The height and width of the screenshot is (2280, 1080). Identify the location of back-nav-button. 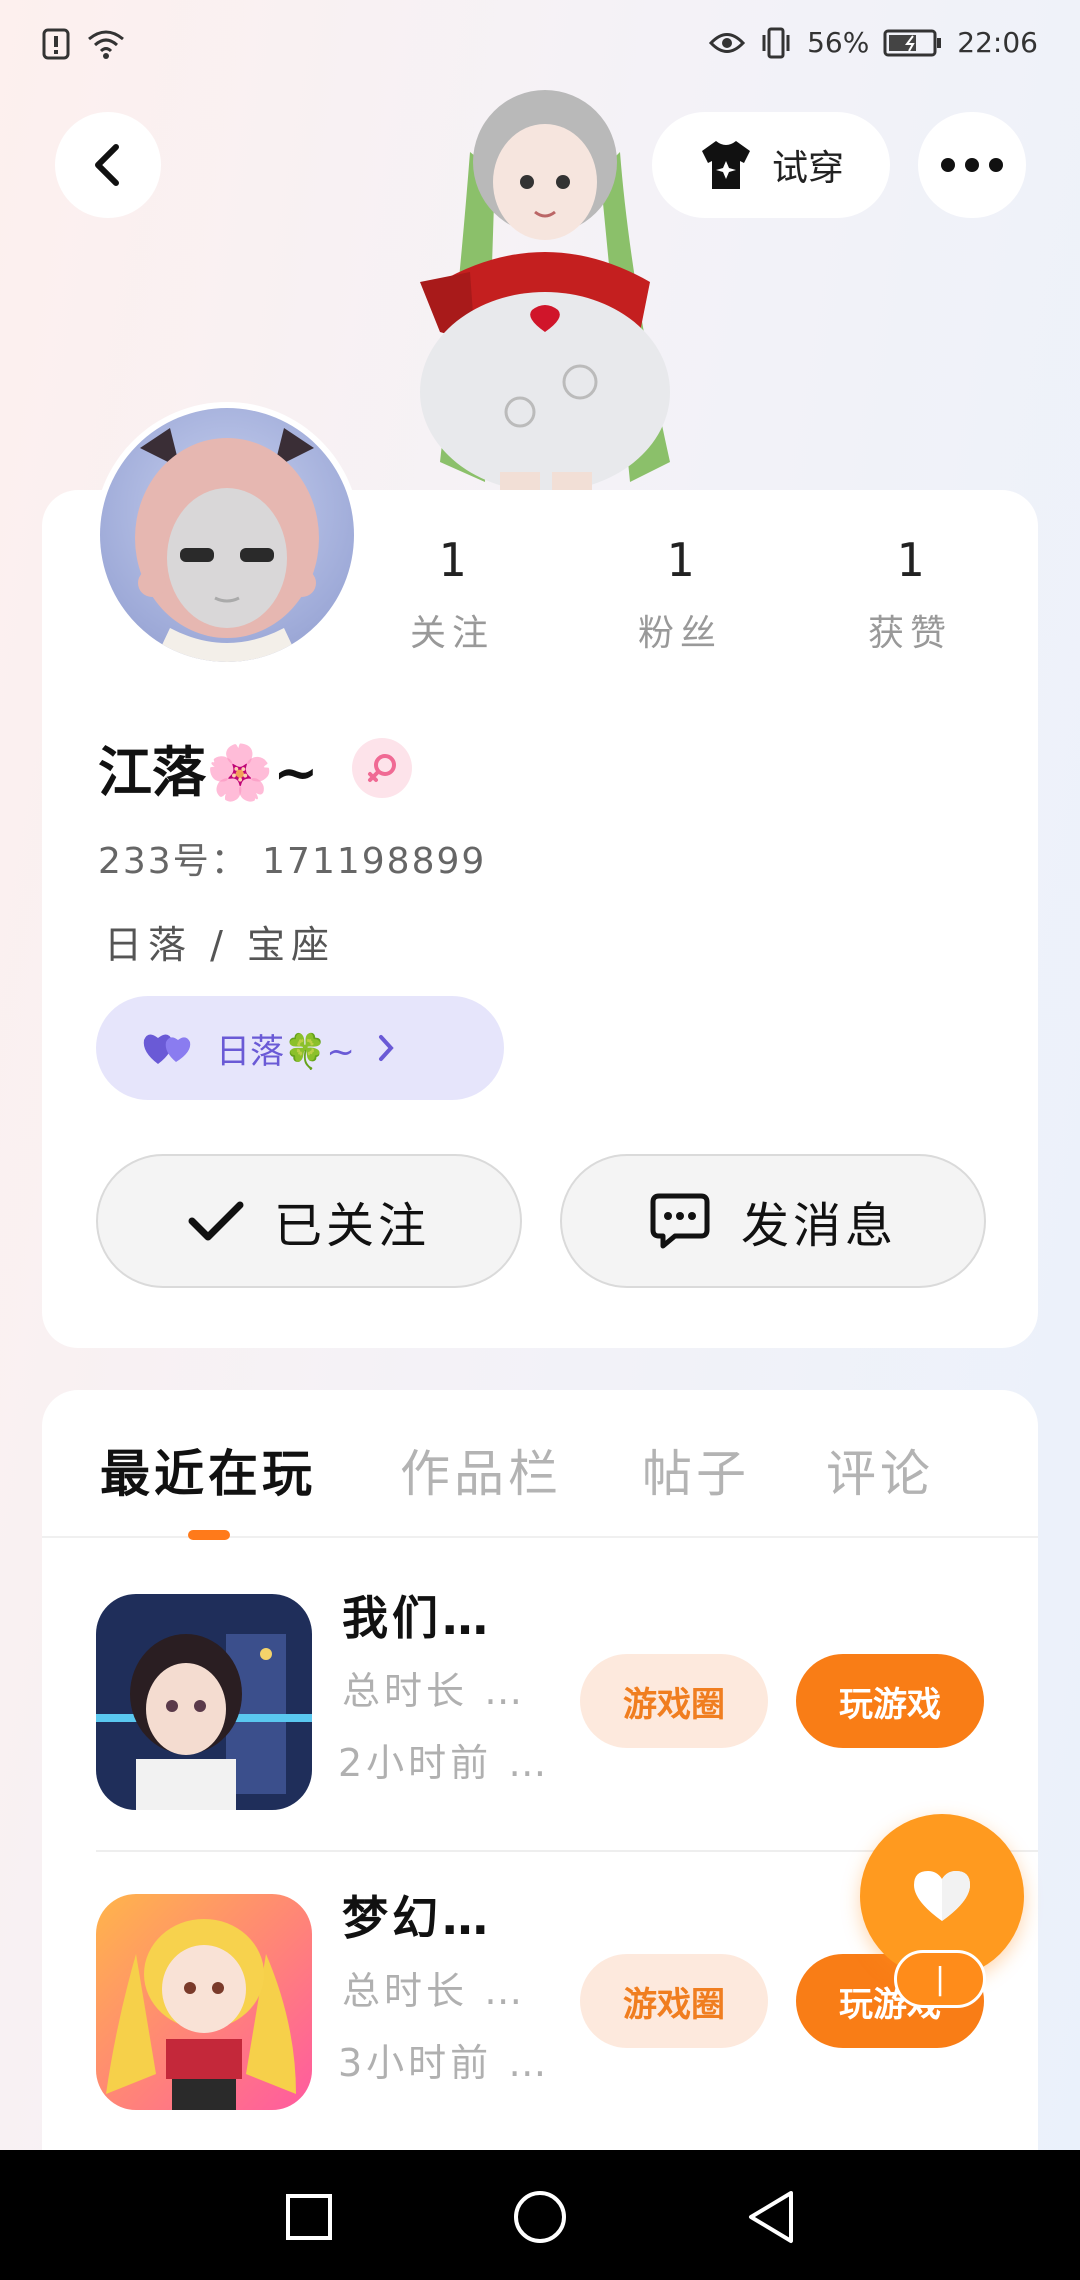
(771, 2217).